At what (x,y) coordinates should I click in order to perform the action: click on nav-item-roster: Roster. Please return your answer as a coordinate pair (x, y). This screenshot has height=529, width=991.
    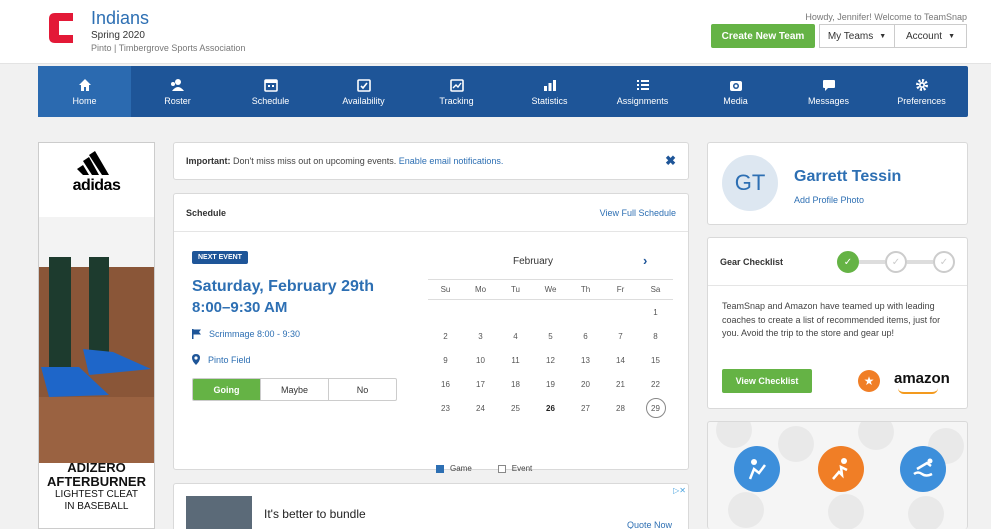
    Looking at the image, I should click on (177, 91).